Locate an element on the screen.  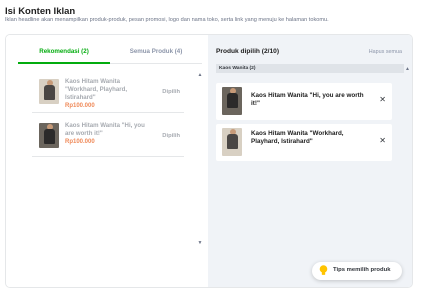
page-title: Isi Konten Iklan is located at coordinates (40, 11).